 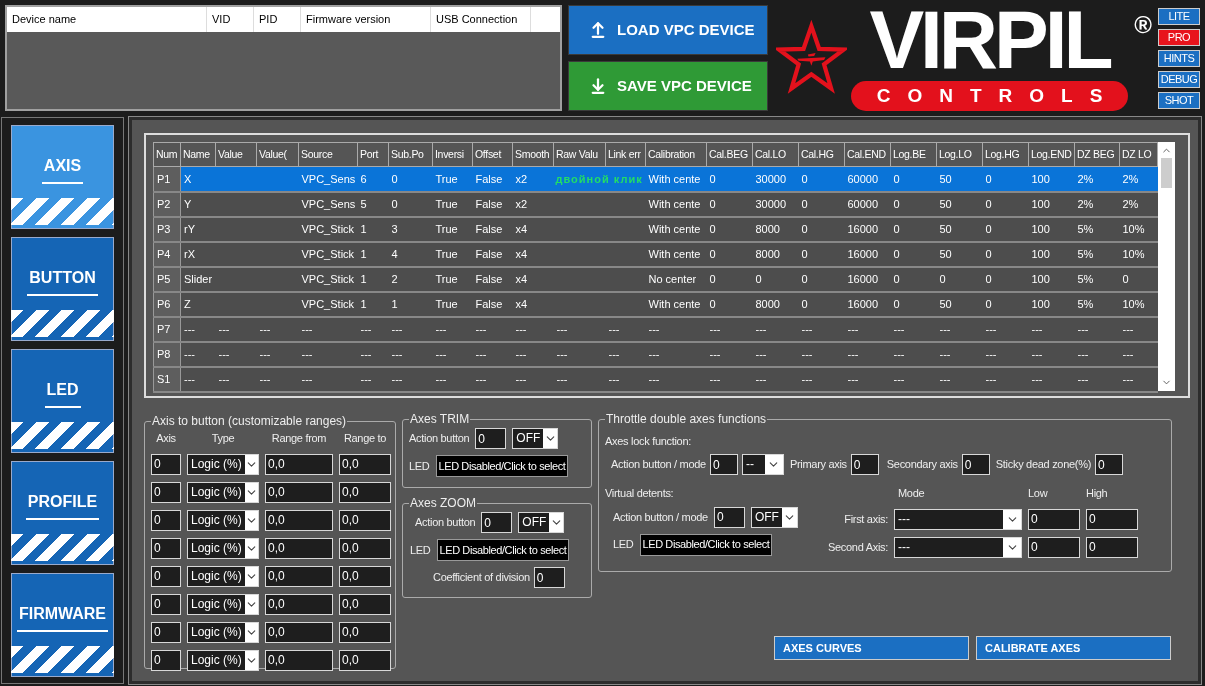 What do you see at coordinates (1097, 154) in the screenshot?
I see `column-header: DZ BEG` at bounding box center [1097, 154].